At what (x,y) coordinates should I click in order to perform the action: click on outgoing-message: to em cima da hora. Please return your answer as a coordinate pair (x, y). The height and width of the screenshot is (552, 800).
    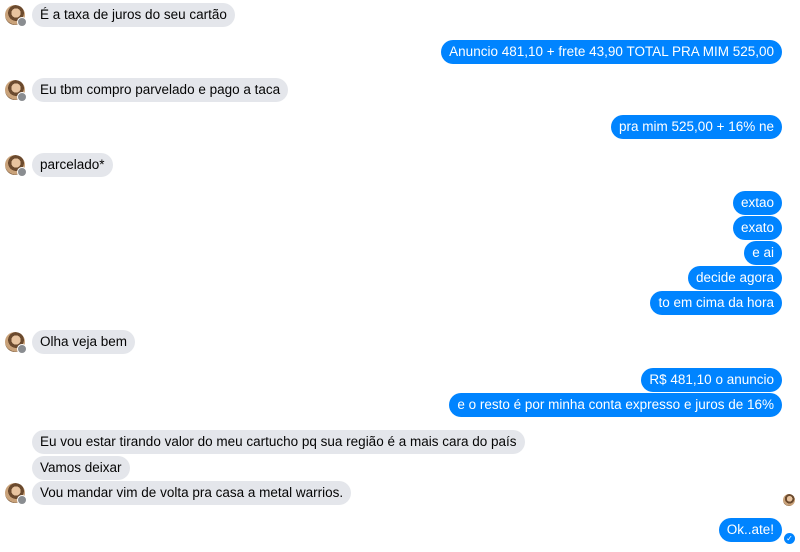
    Looking at the image, I should click on (716, 303).